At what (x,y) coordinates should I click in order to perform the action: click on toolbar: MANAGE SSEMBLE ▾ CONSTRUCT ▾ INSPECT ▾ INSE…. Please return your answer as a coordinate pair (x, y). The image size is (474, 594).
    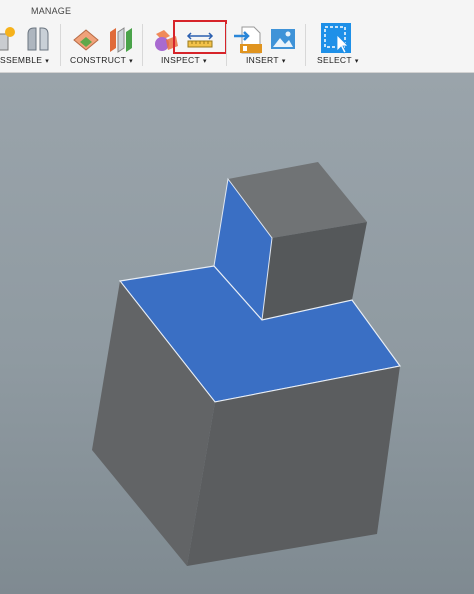
    Looking at the image, I should click on (237, 36).